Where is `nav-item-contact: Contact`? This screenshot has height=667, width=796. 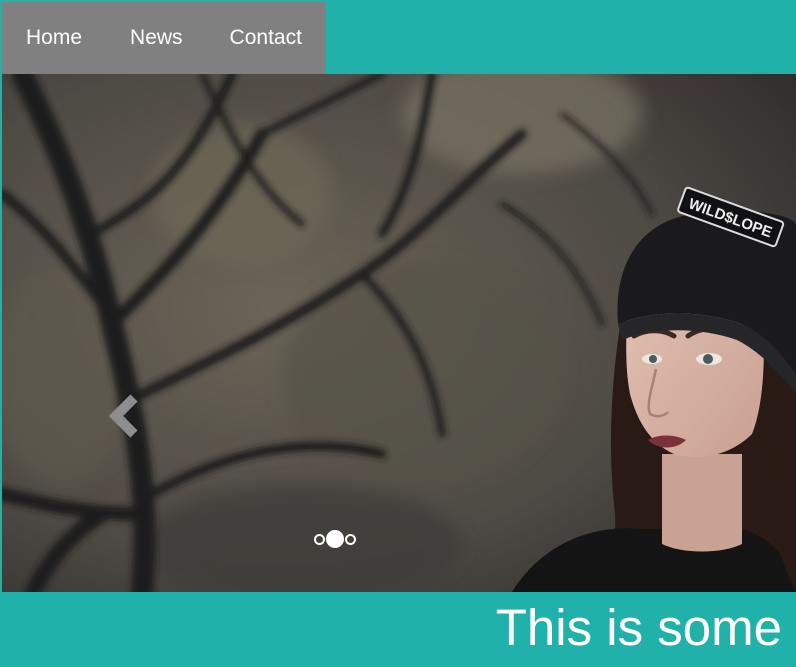
nav-item-contact: Contact is located at coordinates (266, 38).